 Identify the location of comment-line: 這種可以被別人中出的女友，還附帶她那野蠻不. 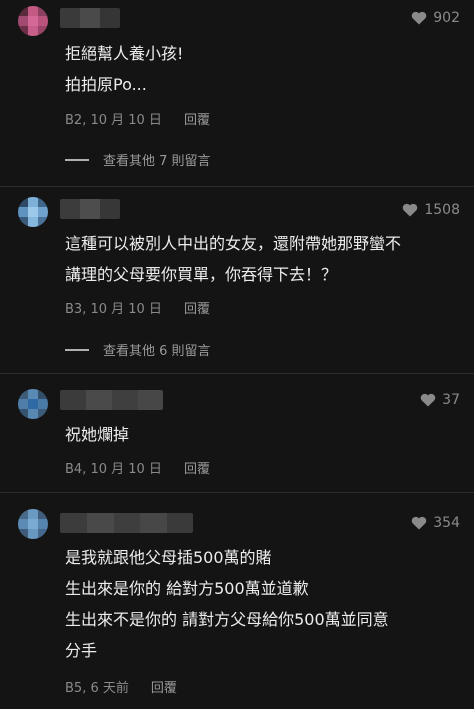
(233, 243).